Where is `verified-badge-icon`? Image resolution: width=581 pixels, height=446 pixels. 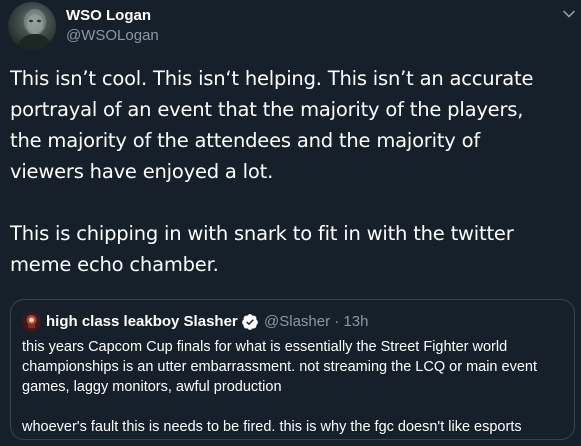
verified-badge-icon is located at coordinates (250, 322).